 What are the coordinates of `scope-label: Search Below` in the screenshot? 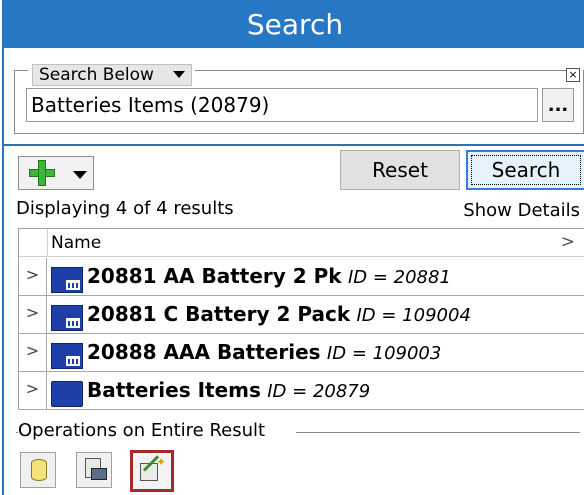 It's located at (96, 75).